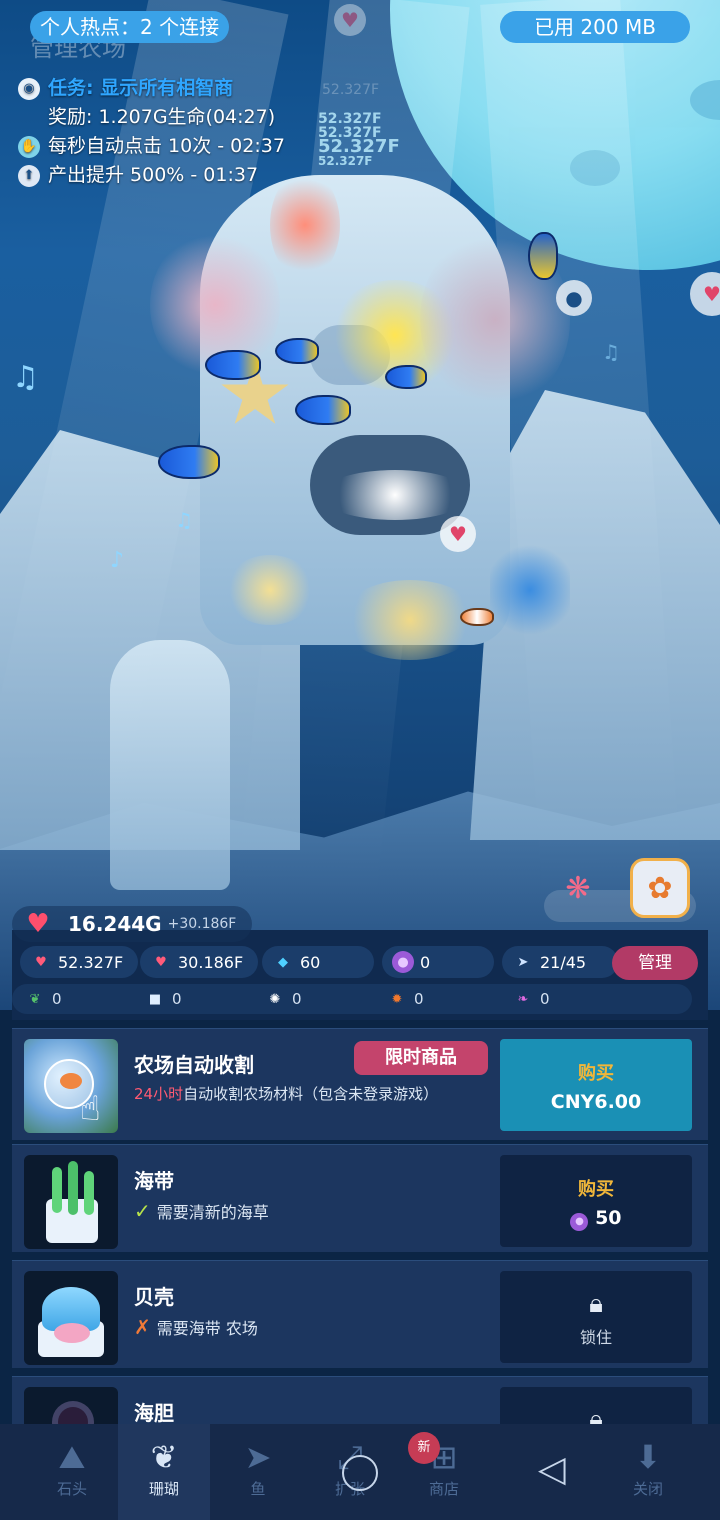  I want to click on nav-fish: ➤ 鱼, so click(258, 1472).